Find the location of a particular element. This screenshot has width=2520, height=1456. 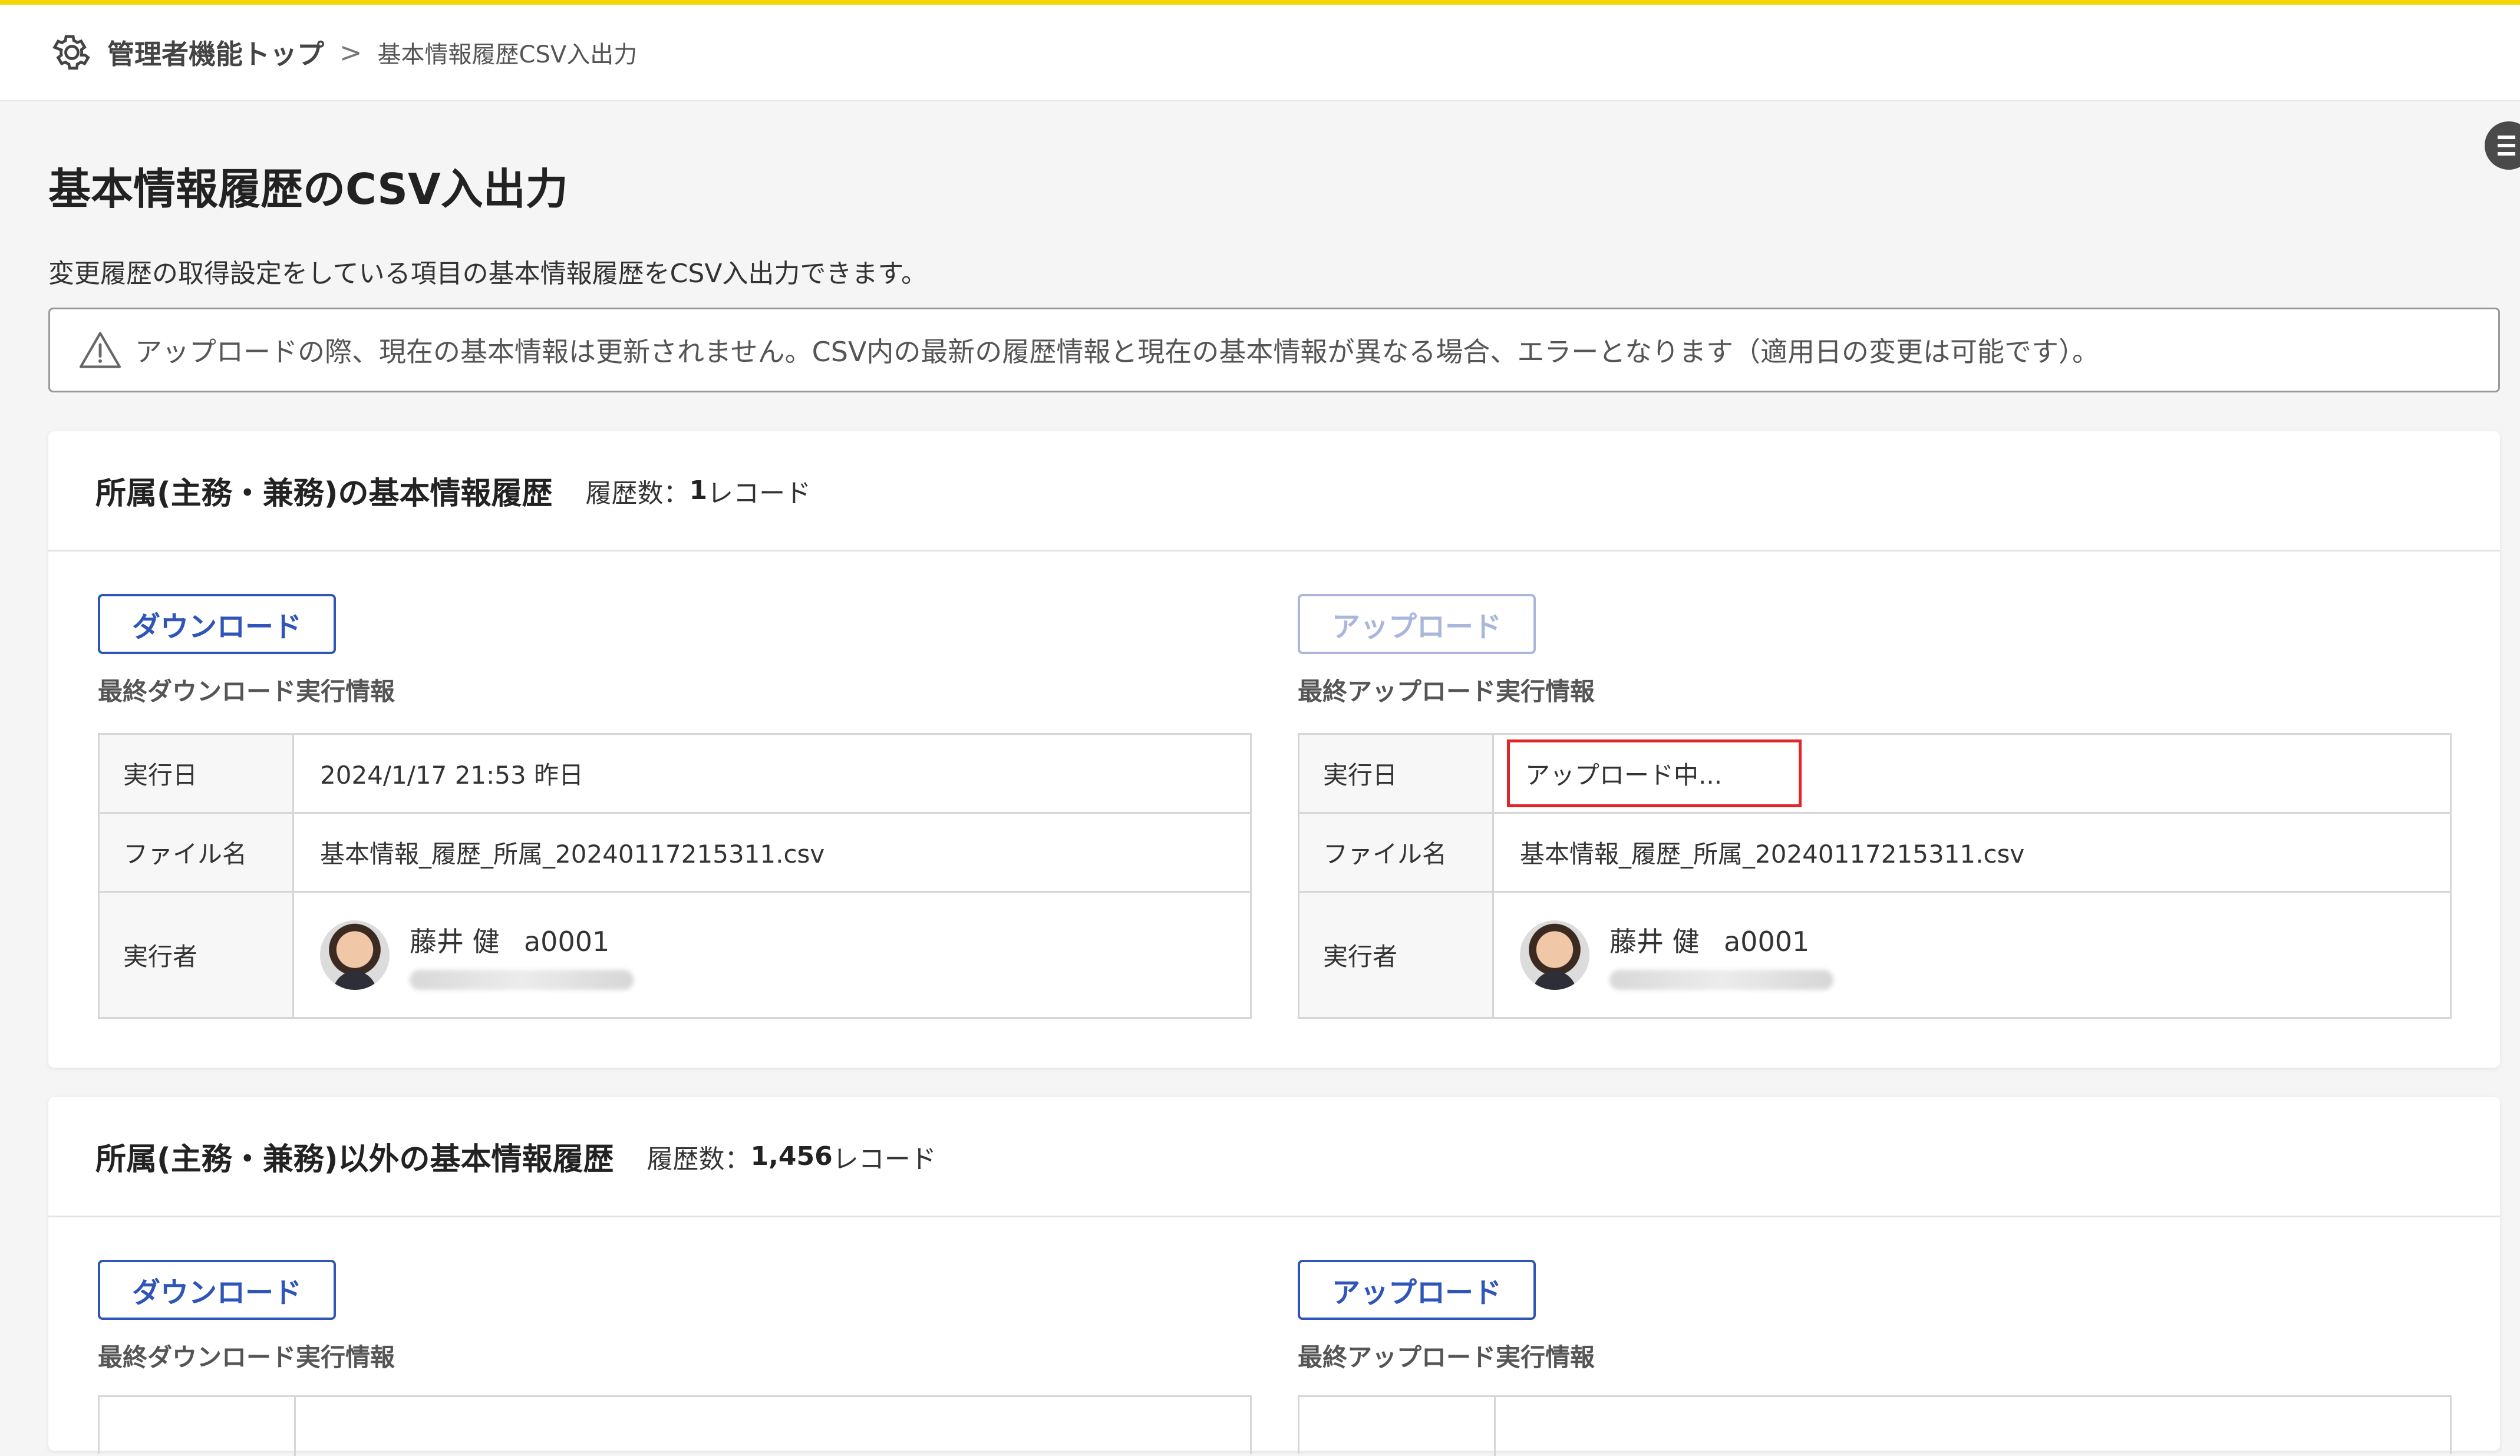

section-header: 所属(主務・兼務)の基本情報履歴 履歴数： 1 レコード is located at coordinates (1274, 491).